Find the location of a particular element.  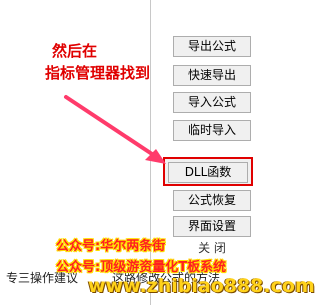

watermark-line-2: 公众号:顶级游资量化T板系统 is located at coordinates (141, 267).